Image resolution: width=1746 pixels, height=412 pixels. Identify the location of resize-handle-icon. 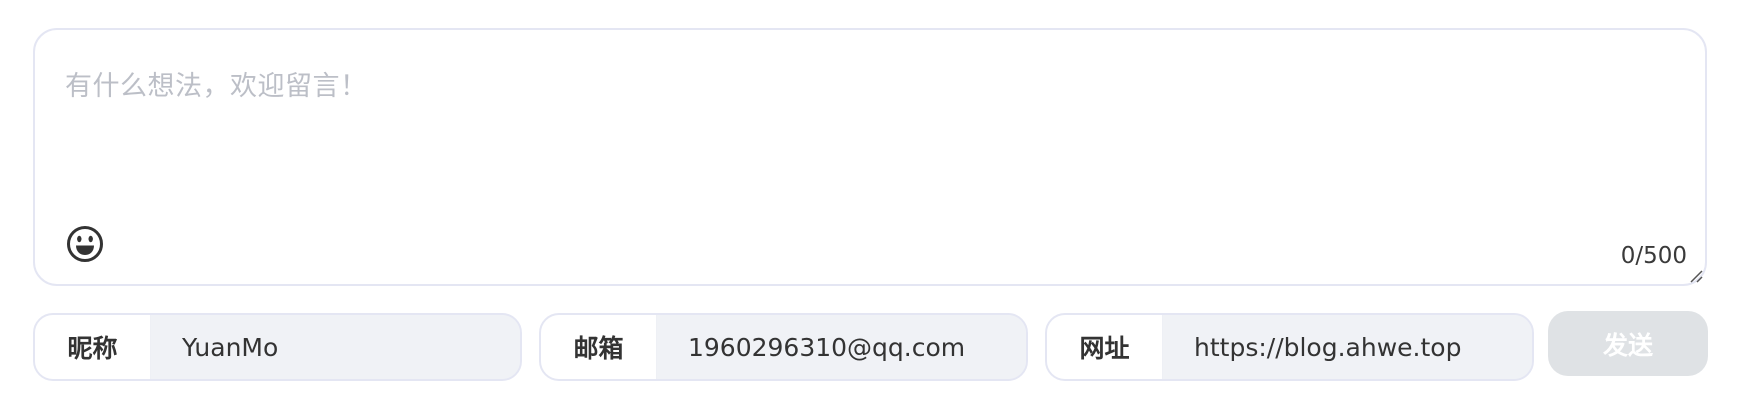
(1696, 275).